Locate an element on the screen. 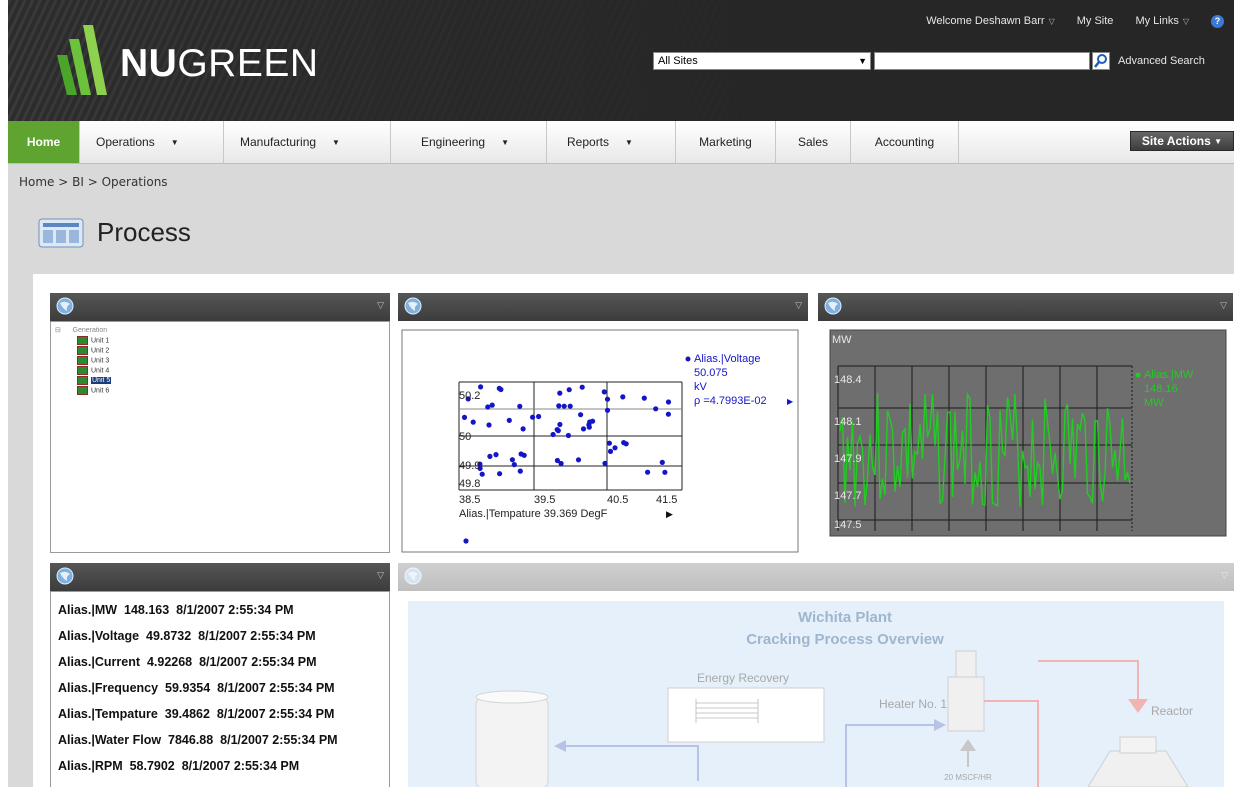 The width and height of the screenshot is (1234, 787). y-tick-label: 147.7 is located at coordinates (848, 496).